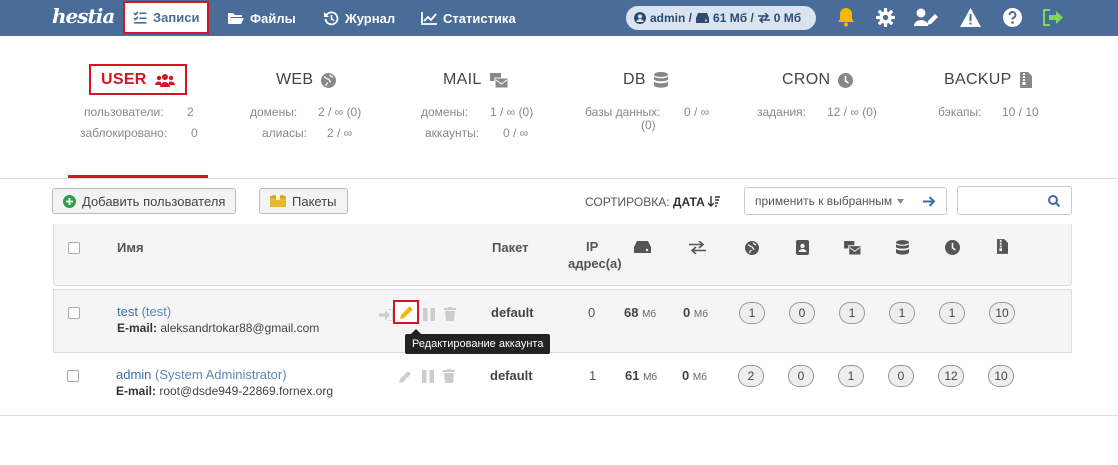 The height and width of the screenshot is (465, 1118). Describe the element at coordinates (138, 79) in the screenshot. I see `stat-tab-user: USER` at that location.